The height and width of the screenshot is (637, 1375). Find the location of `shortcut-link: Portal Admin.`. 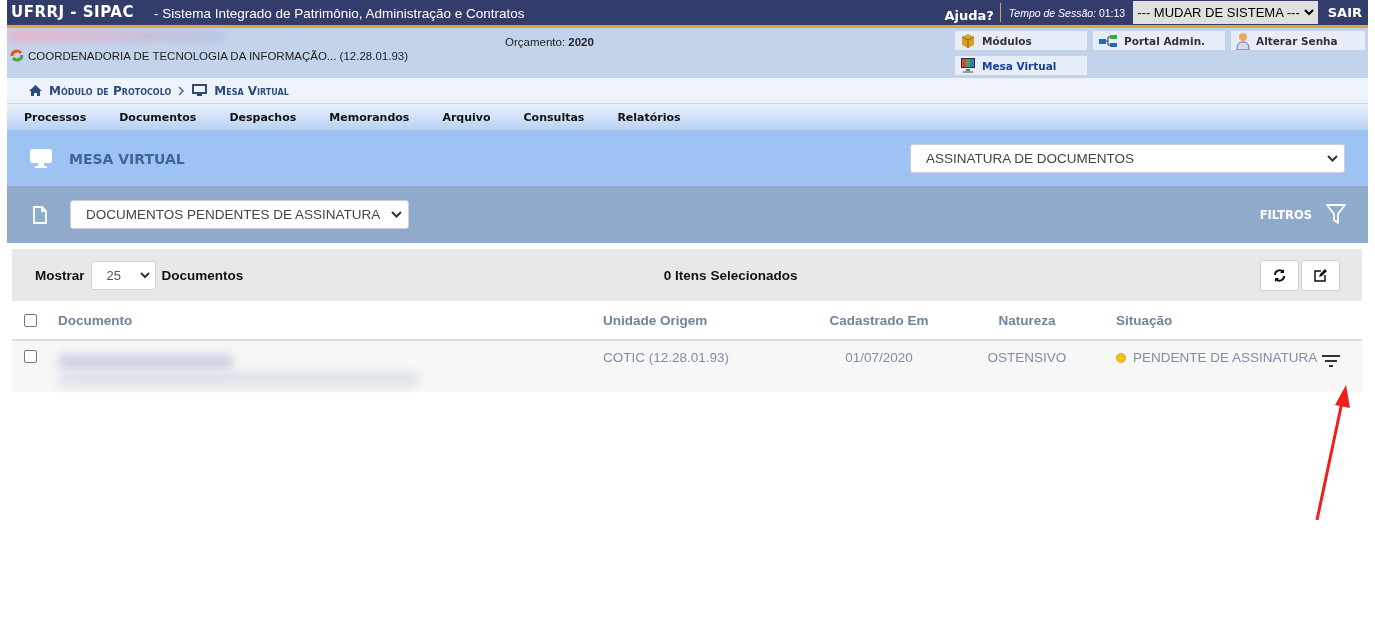

shortcut-link: Portal Admin. is located at coordinates (1159, 40).